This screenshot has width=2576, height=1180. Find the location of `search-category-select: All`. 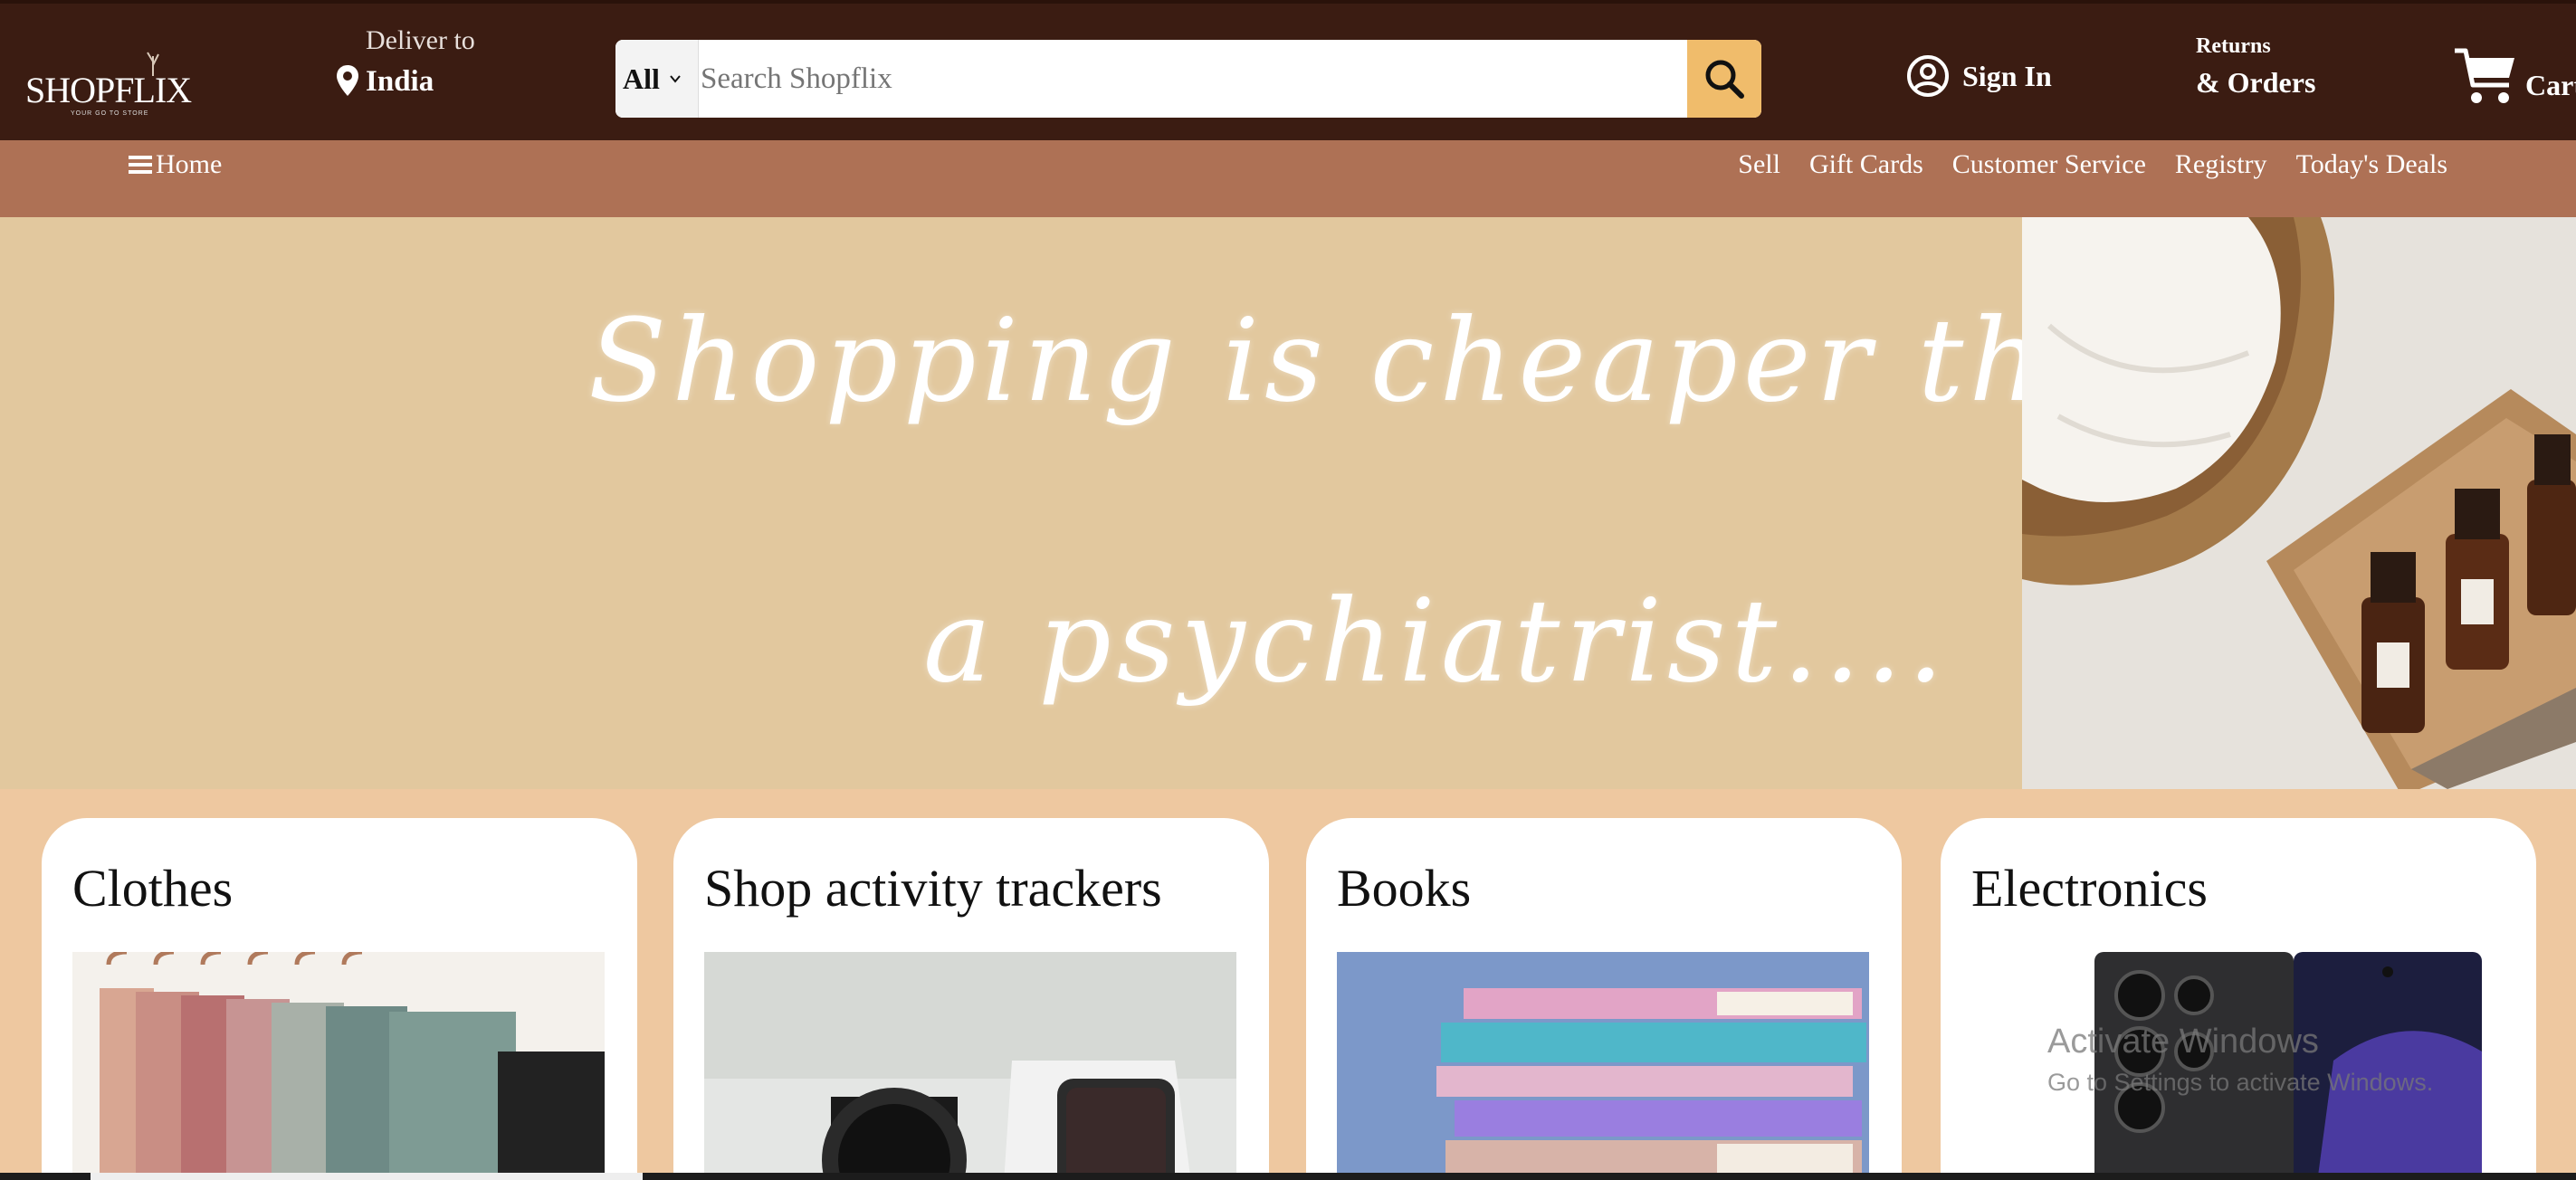

search-category-select: All is located at coordinates (657, 79).